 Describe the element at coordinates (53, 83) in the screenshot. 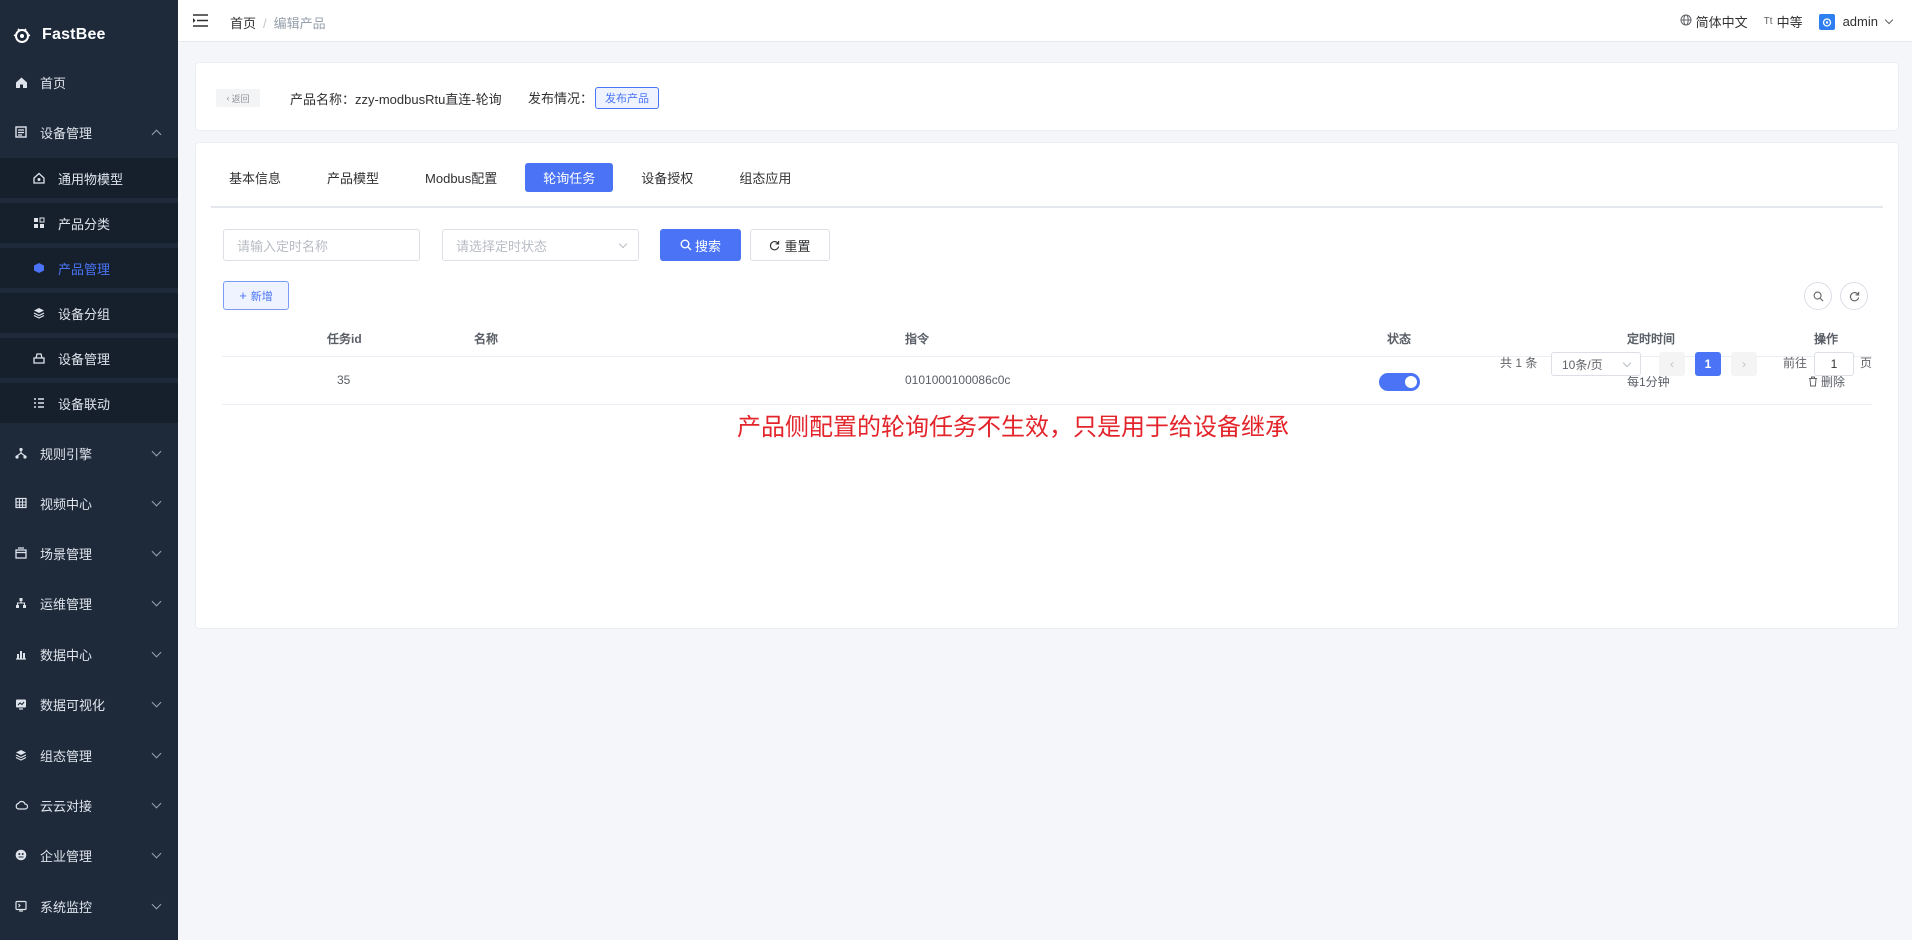

I see `sidebar-item-label: 首页` at that location.